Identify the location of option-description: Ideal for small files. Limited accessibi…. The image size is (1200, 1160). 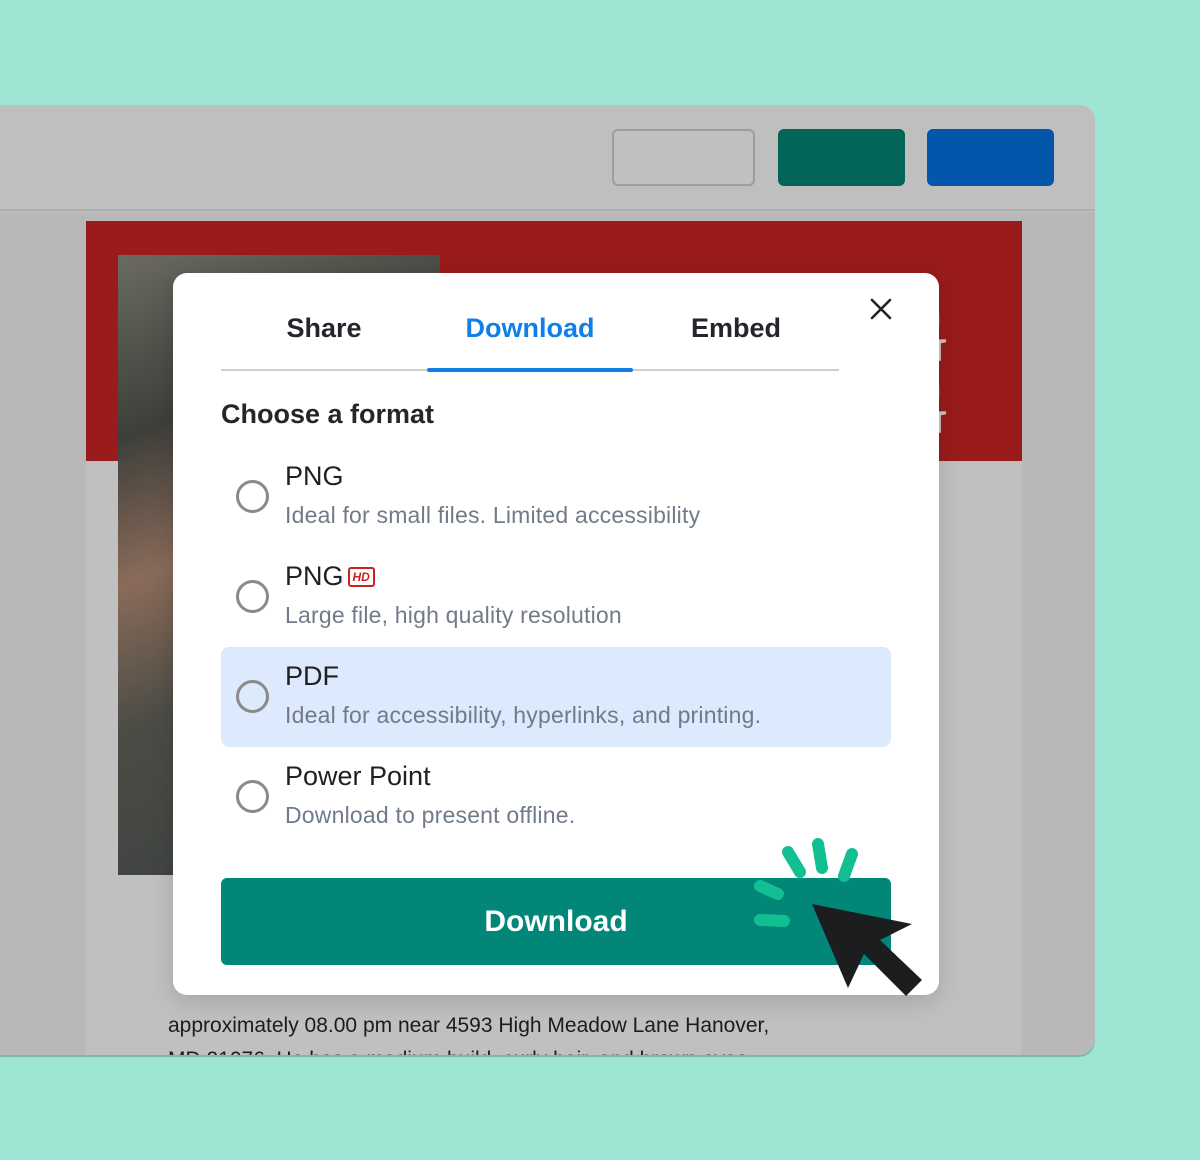
(493, 515).